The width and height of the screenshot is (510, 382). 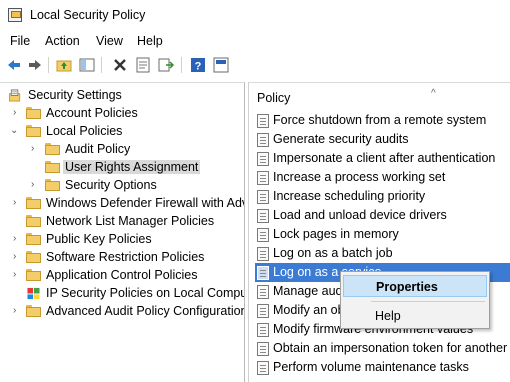 I want to click on policy-row: Increase scheduling priority, so click(x=382, y=196).